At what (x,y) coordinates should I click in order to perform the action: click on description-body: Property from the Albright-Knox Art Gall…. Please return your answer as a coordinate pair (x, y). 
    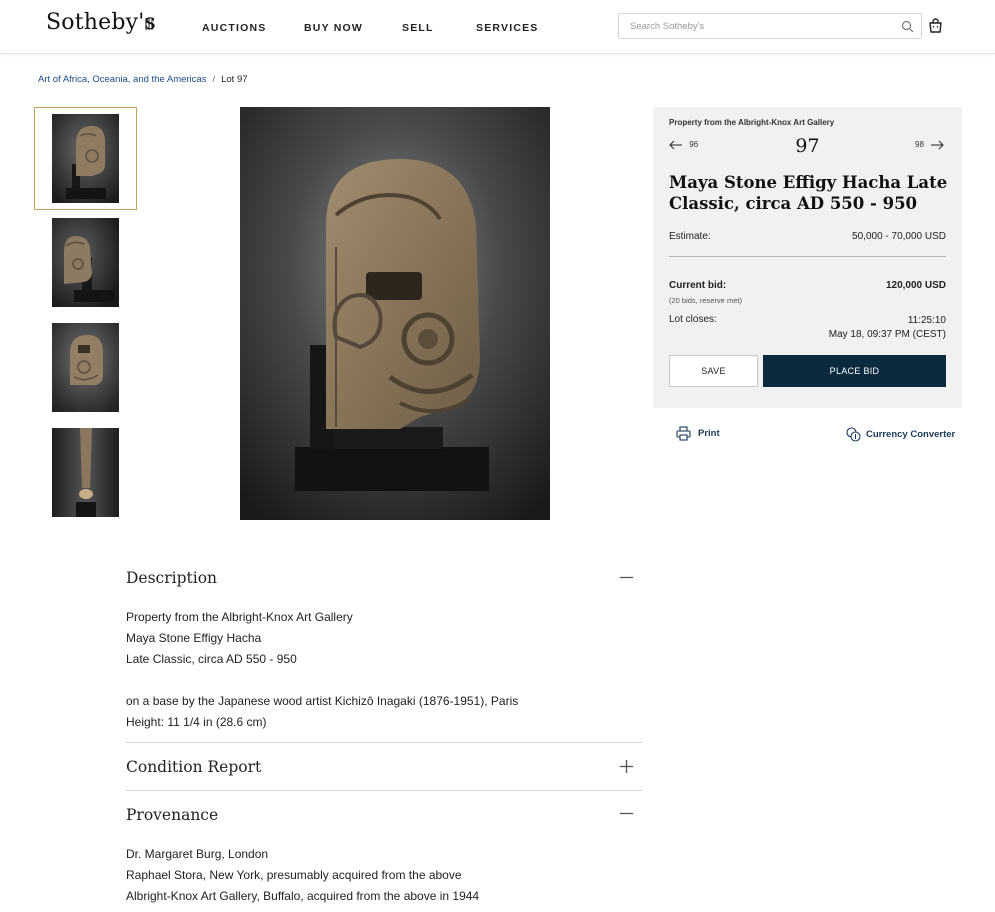
    Looking at the image, I should click on (322, 670).